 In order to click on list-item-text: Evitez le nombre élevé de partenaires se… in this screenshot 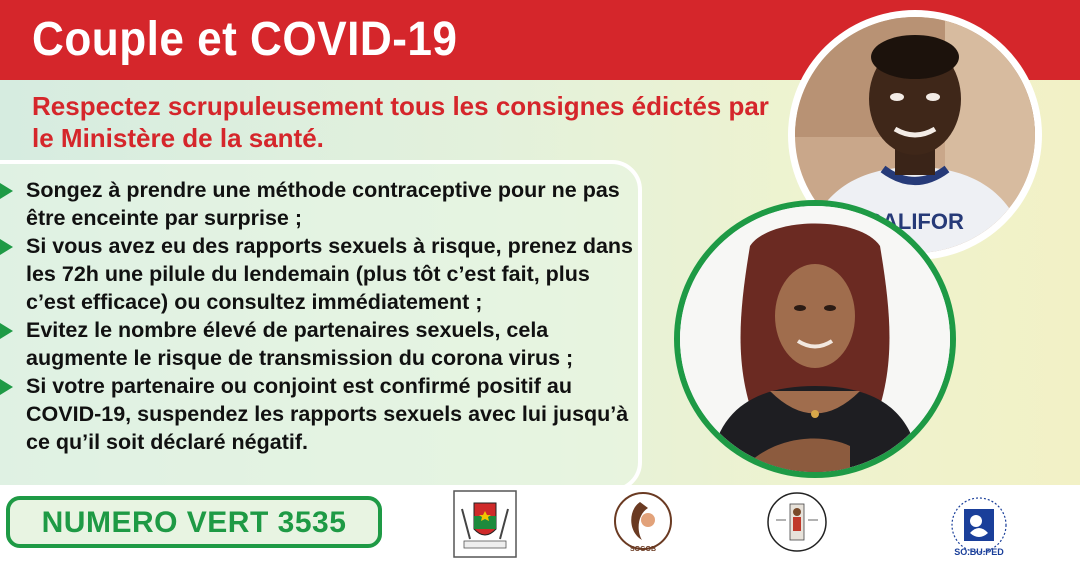, I will do `click(300, 344)`.